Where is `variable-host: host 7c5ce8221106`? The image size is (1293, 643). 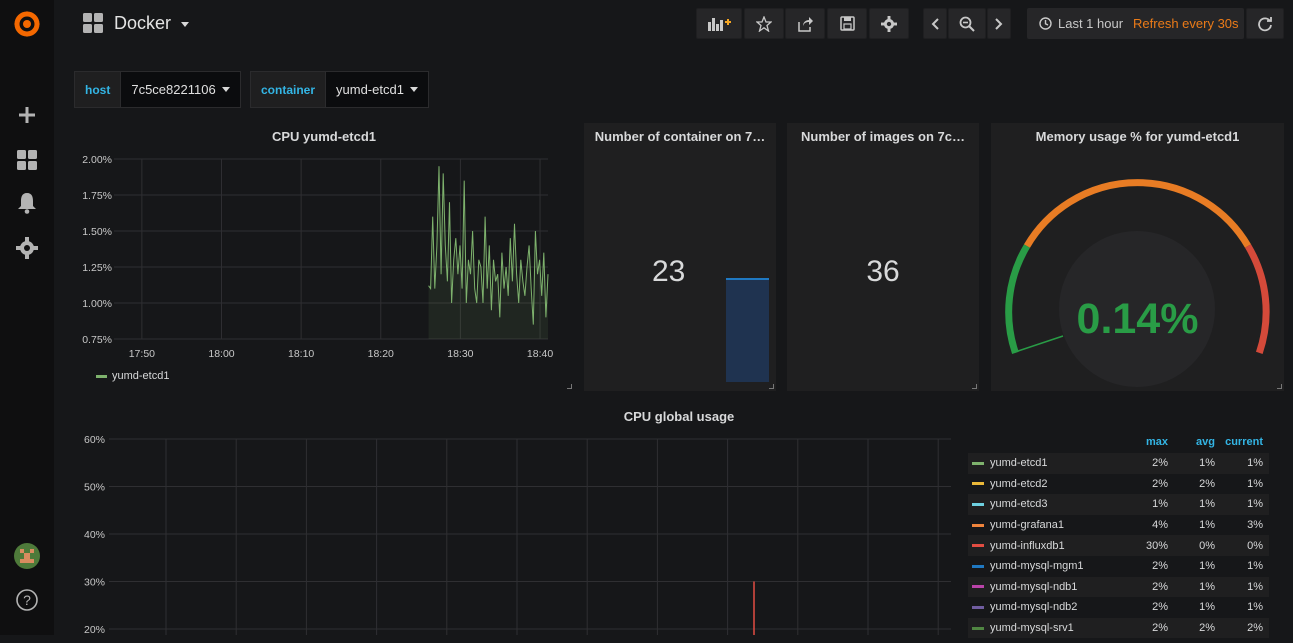
variable-host: host 7c5ce8221106 is located at coordinates (157, 89).